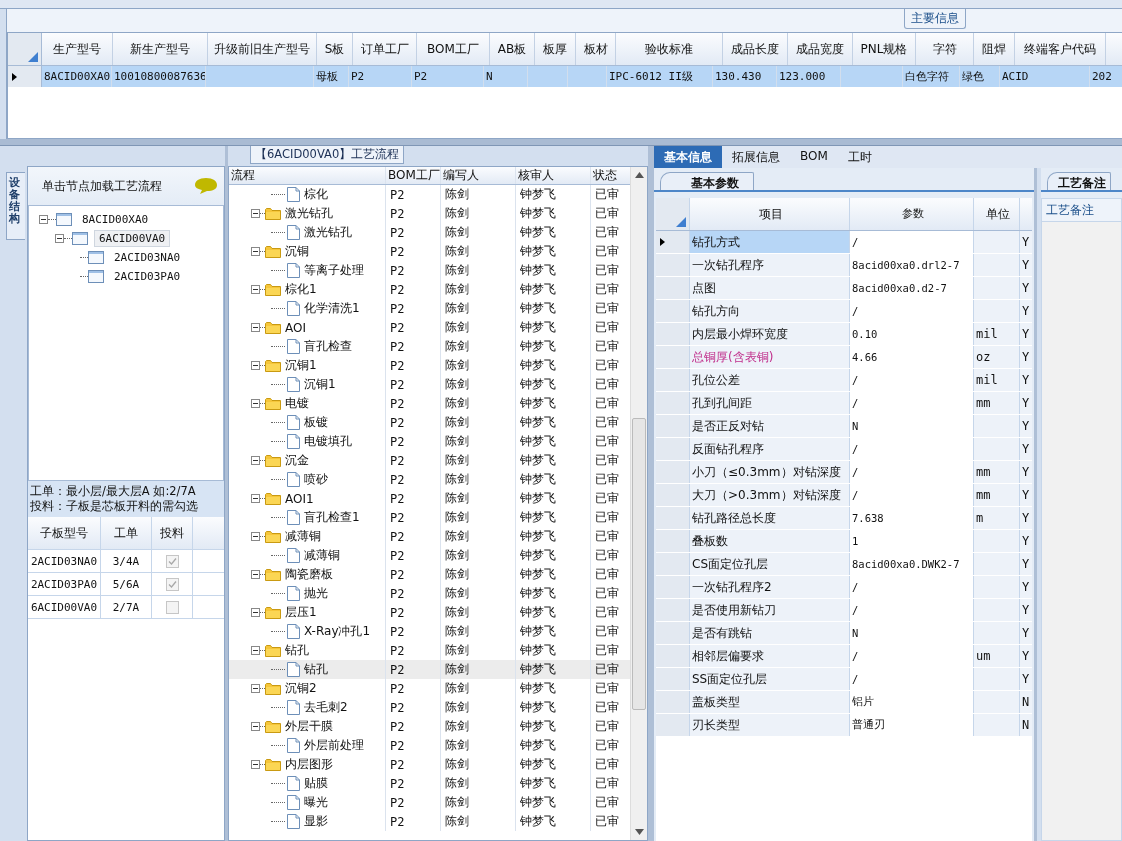 The height and width of the screenshot is (841, 1122). What do you see at coordinates (429, 270) in the screenshot?
I see `table-row: 等离子处理 P2 陈剑 钟梦飞 已审` at bounding box center [429, 270].